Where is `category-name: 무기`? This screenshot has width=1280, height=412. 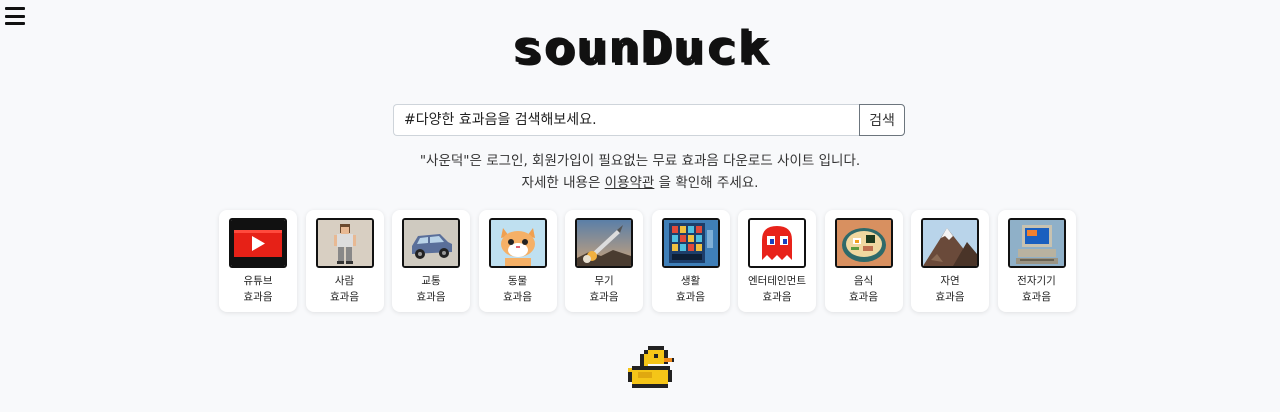 category-name: 무기 is located at coordinates (604, 281).